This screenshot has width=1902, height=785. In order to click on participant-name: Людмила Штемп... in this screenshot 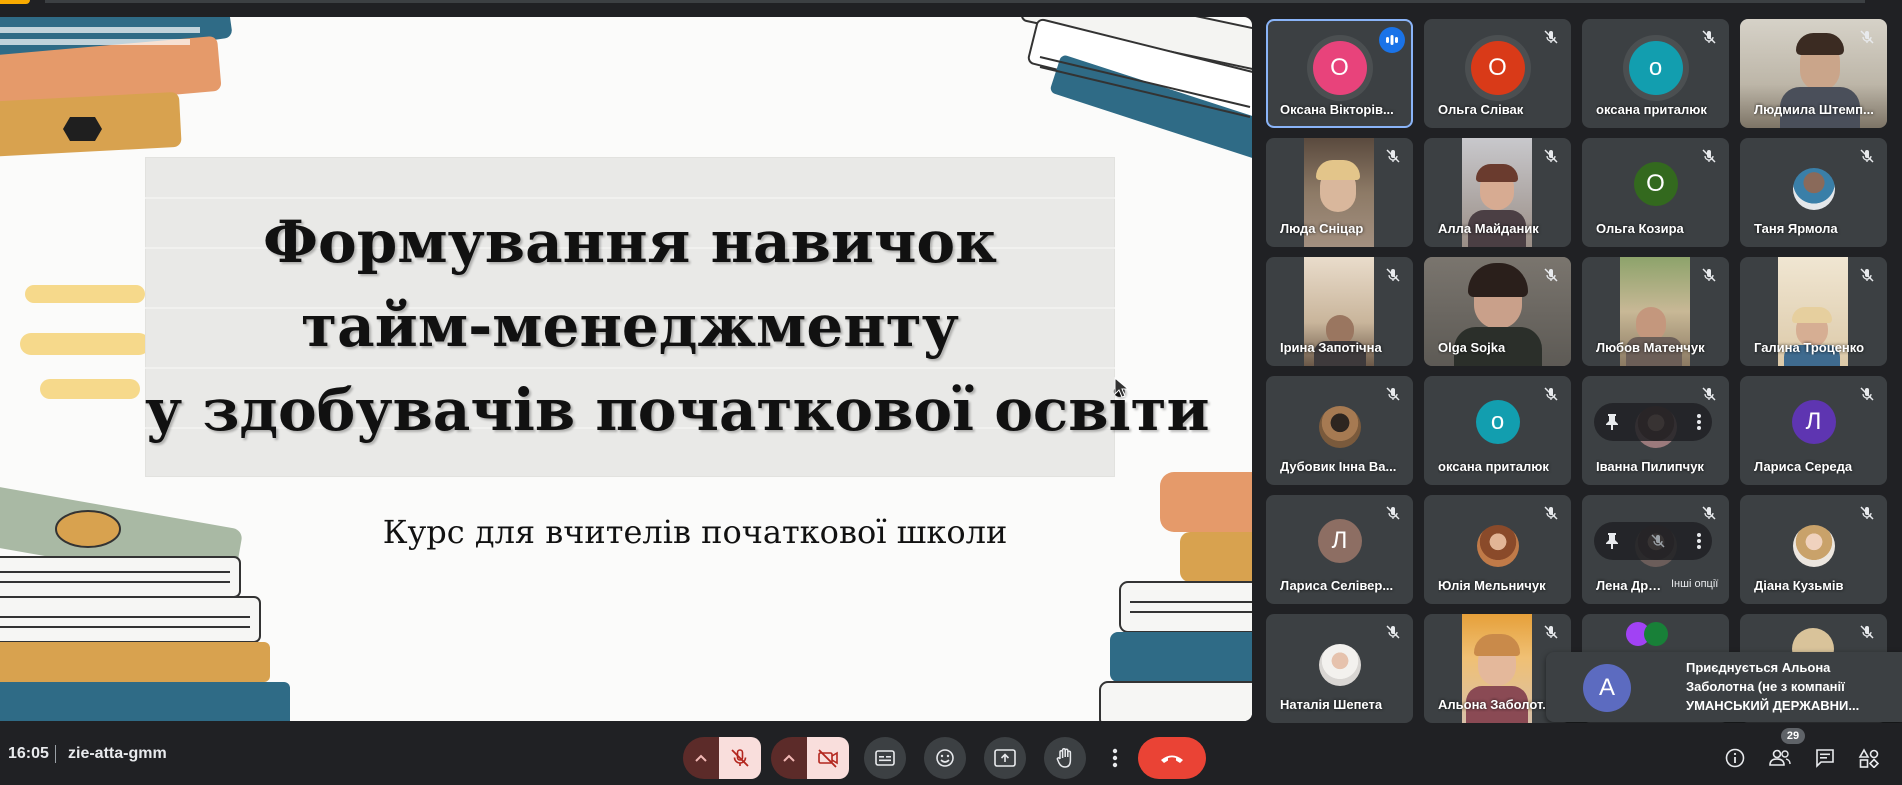, I will do `click(1814, 109)`.